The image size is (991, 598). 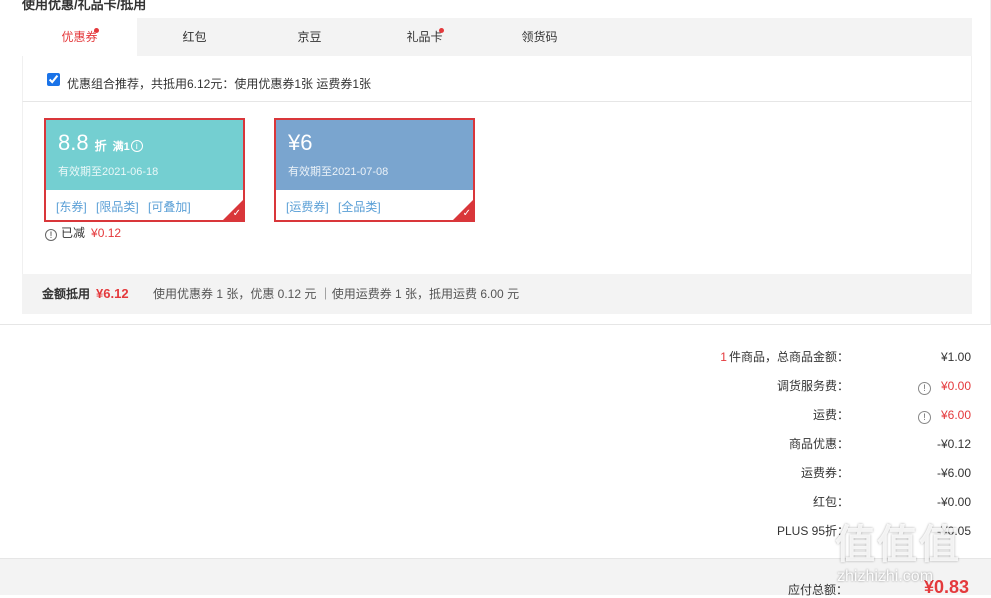 I want to click on total-label: 运费券：, so click(x=824, y=473).